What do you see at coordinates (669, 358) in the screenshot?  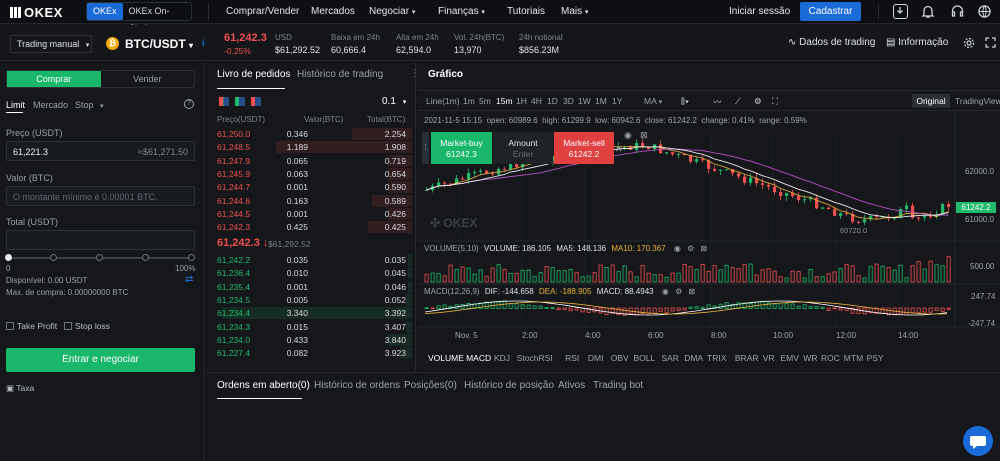 I see `indicator-sar: SAR` at bounding box center [669, 358].